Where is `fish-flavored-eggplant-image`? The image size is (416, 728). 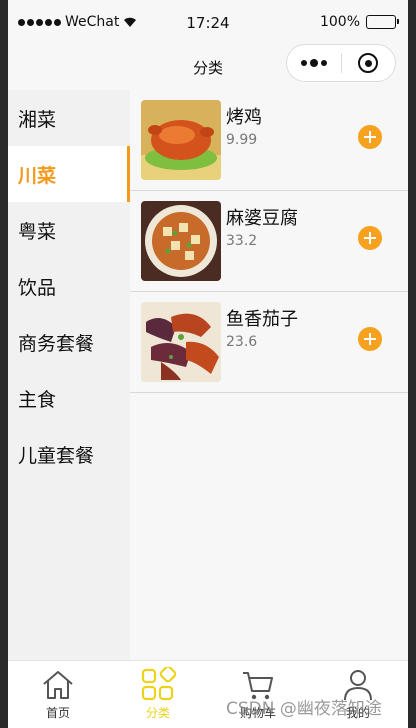
fish-flavored-eggplant-image is located at coordinates (181, 342).